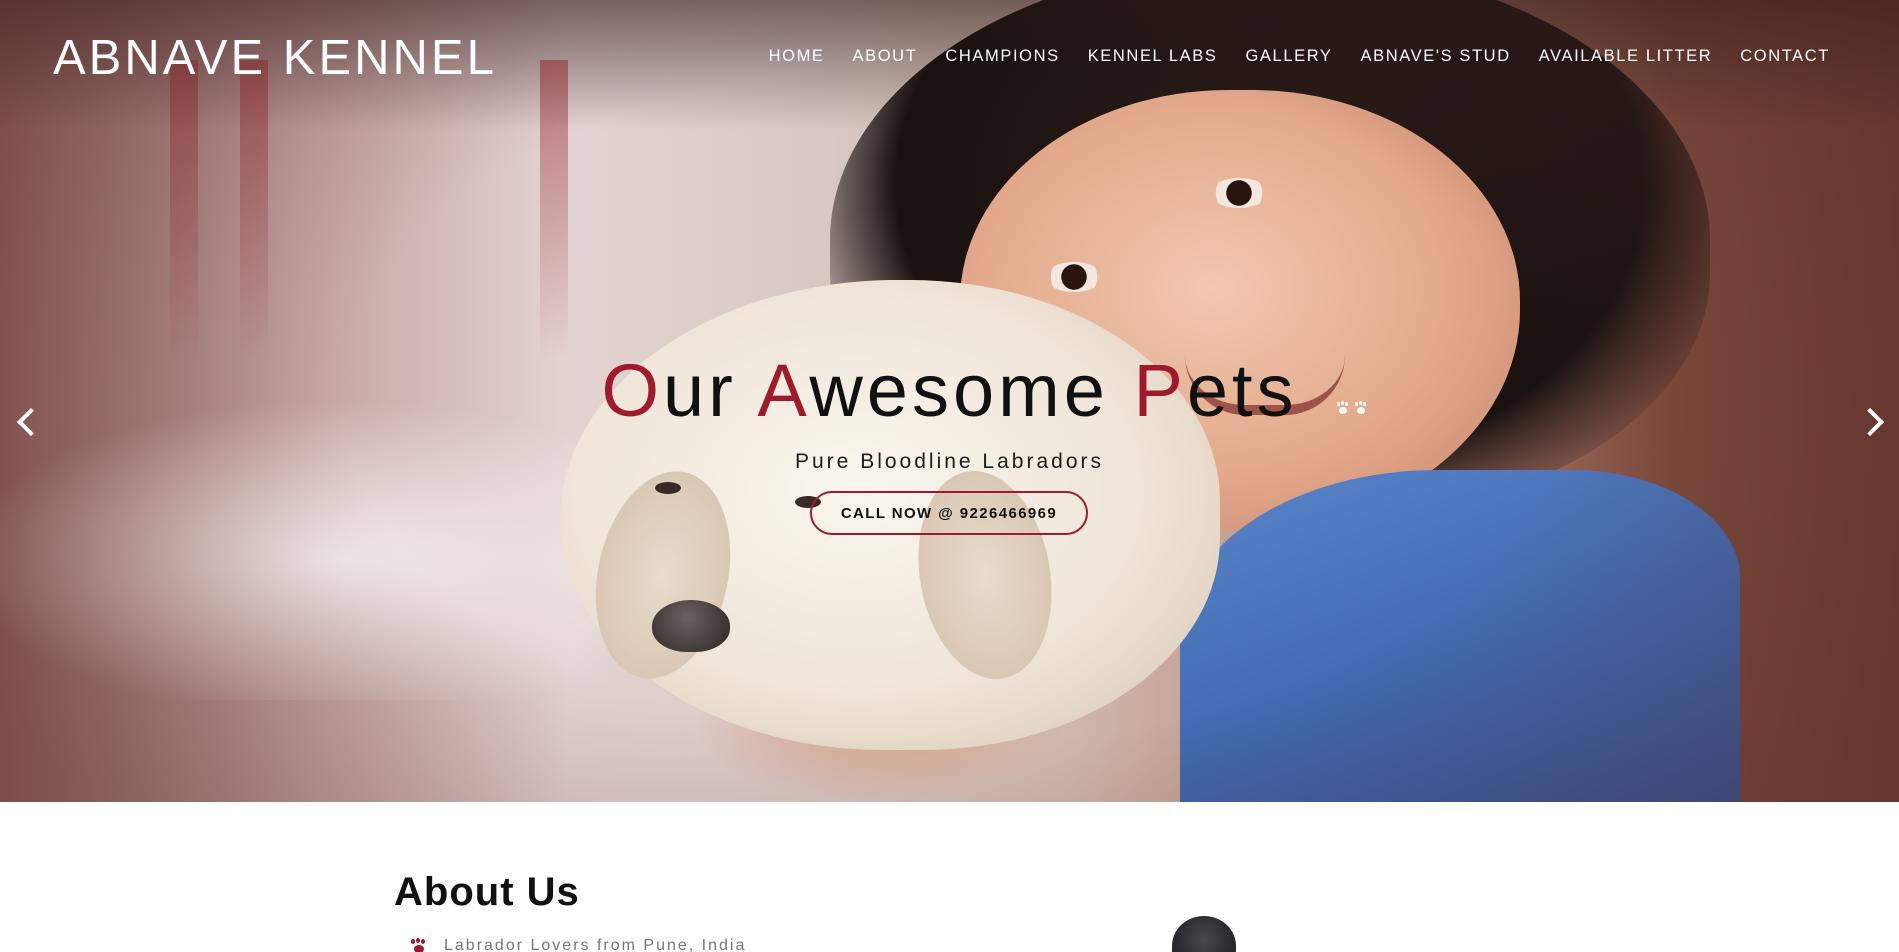  What do you see at coordinates (971, 390) in the screenshot?
I see `headline-word: wesome` at bounding box center [971, 390].